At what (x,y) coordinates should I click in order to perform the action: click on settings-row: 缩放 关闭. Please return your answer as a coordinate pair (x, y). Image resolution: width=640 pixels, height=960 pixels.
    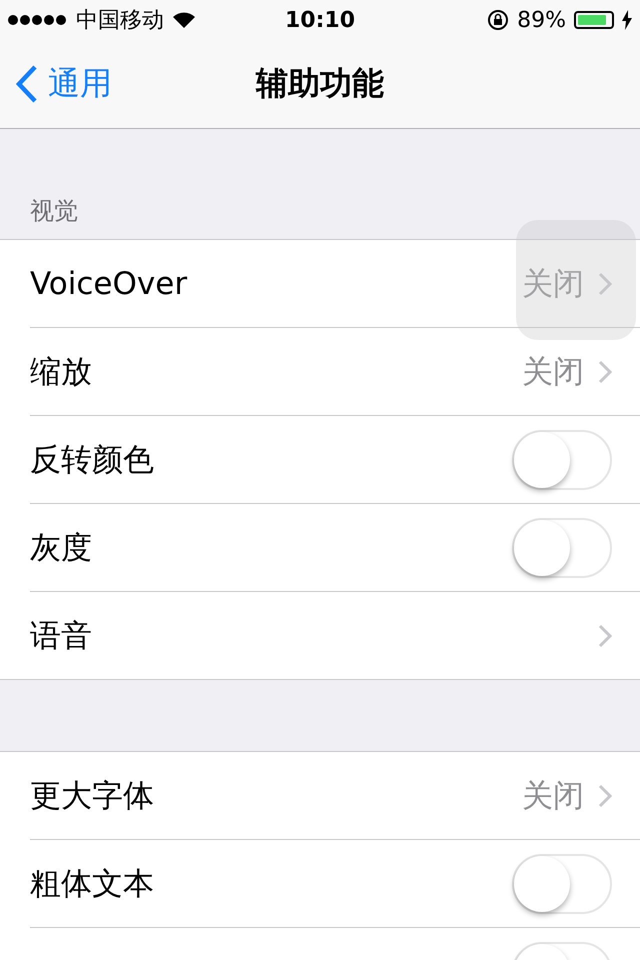
    Looking at the image, I should click on (335, 372).